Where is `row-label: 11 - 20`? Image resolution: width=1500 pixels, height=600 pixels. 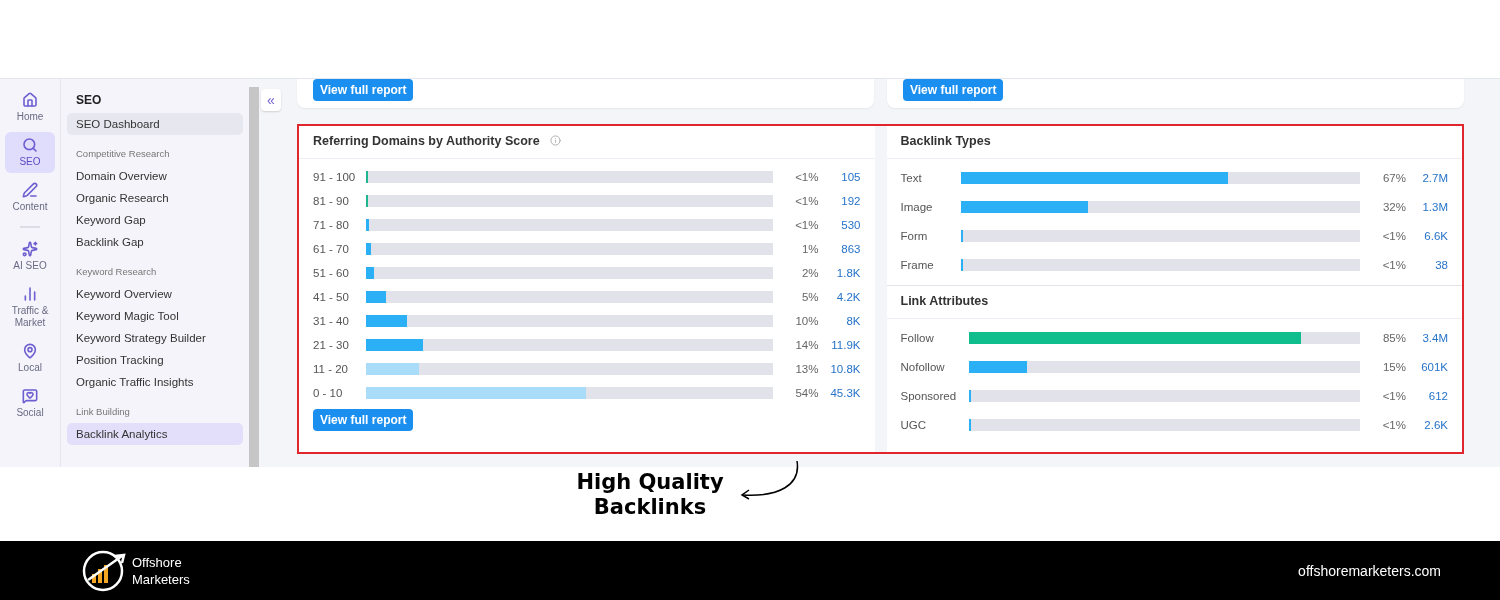 row-label: 11 - 20 is located at coordinates (331, 368).